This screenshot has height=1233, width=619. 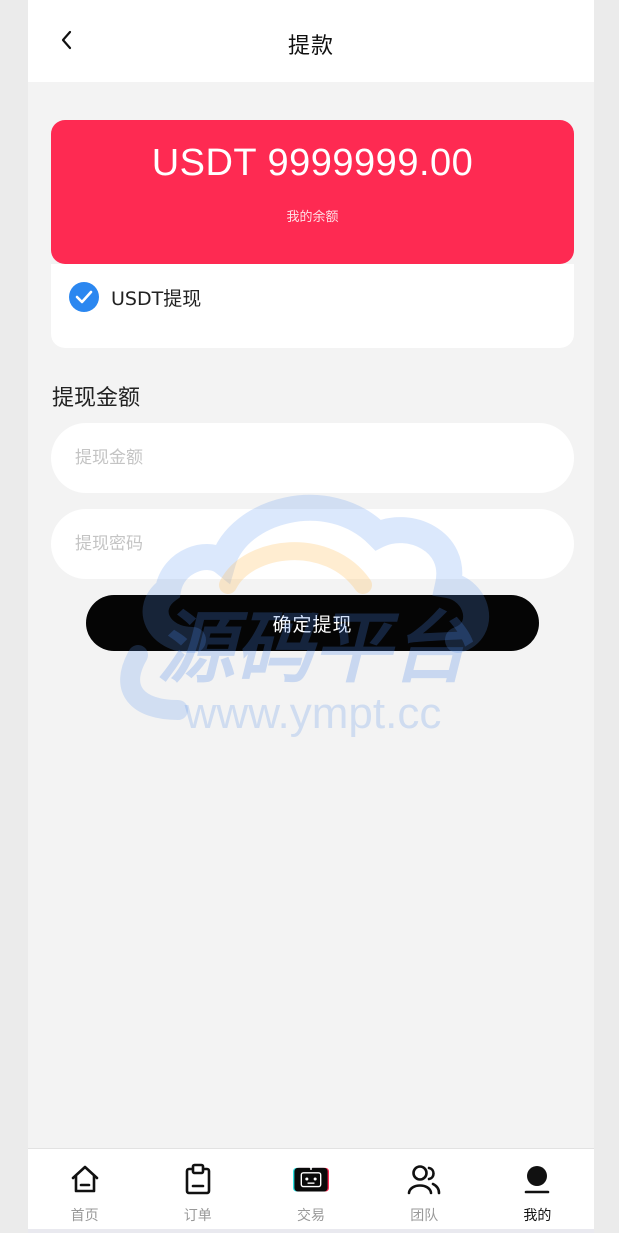 I want to click on password-input, so click(x=312, y=544).